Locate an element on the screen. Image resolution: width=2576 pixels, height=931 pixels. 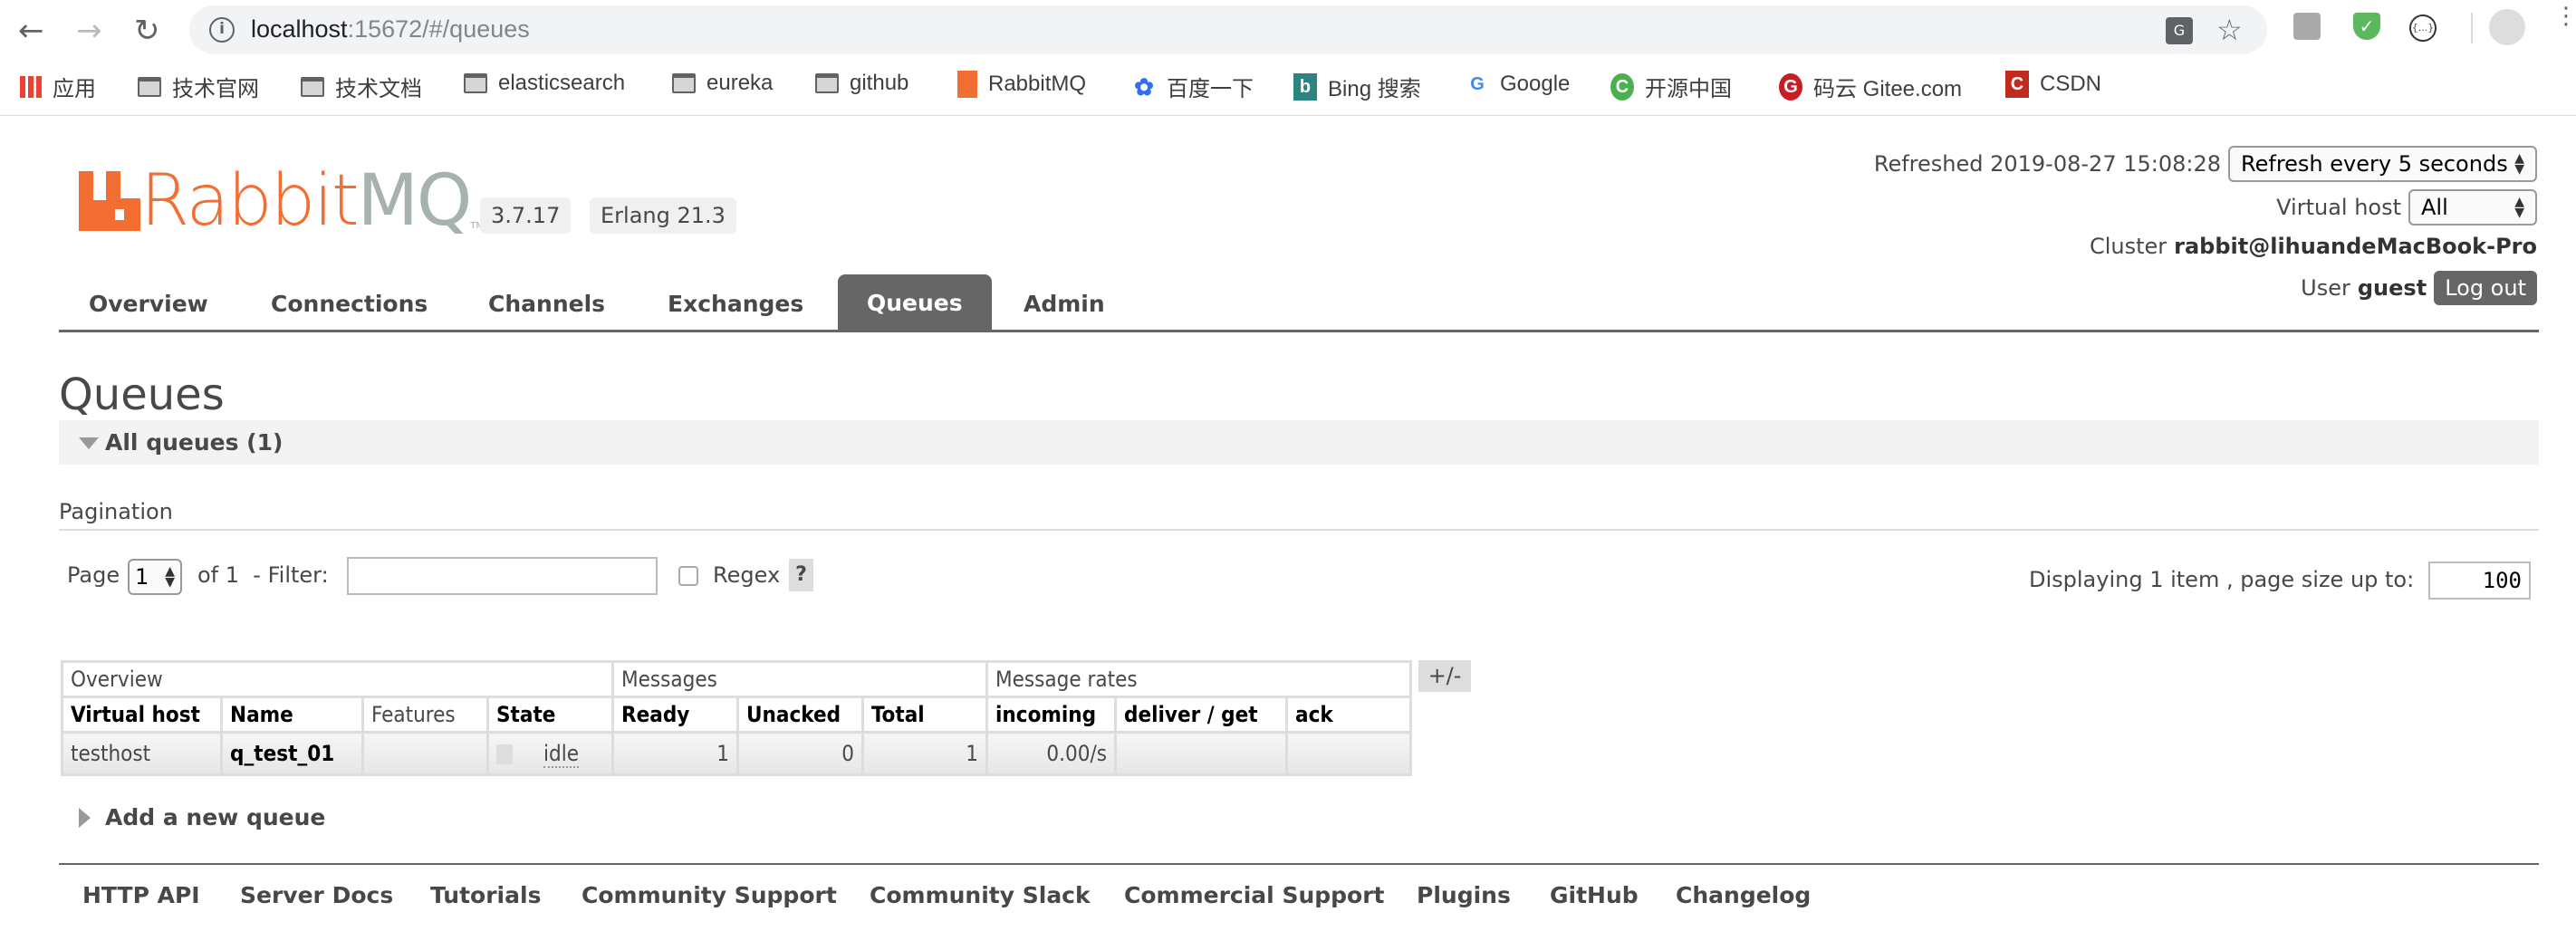
bookmark-rabbitmq: RabbitMQ is located at coordinates (1021, 84).